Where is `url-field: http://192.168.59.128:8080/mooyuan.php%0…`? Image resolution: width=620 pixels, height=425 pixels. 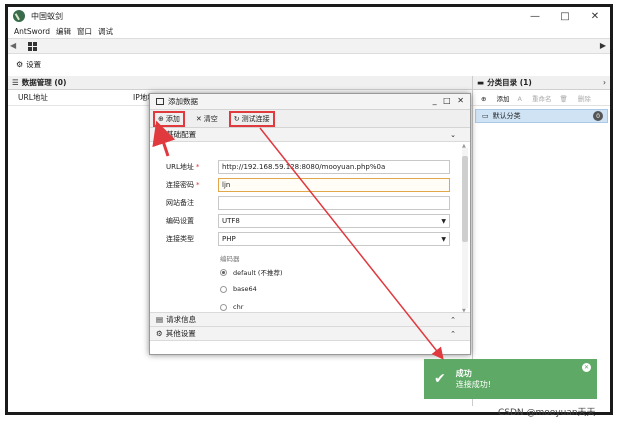 url-field: http://192.168.59.128:8080/mooyuan.php%0… is located at coordinates (334, 167).